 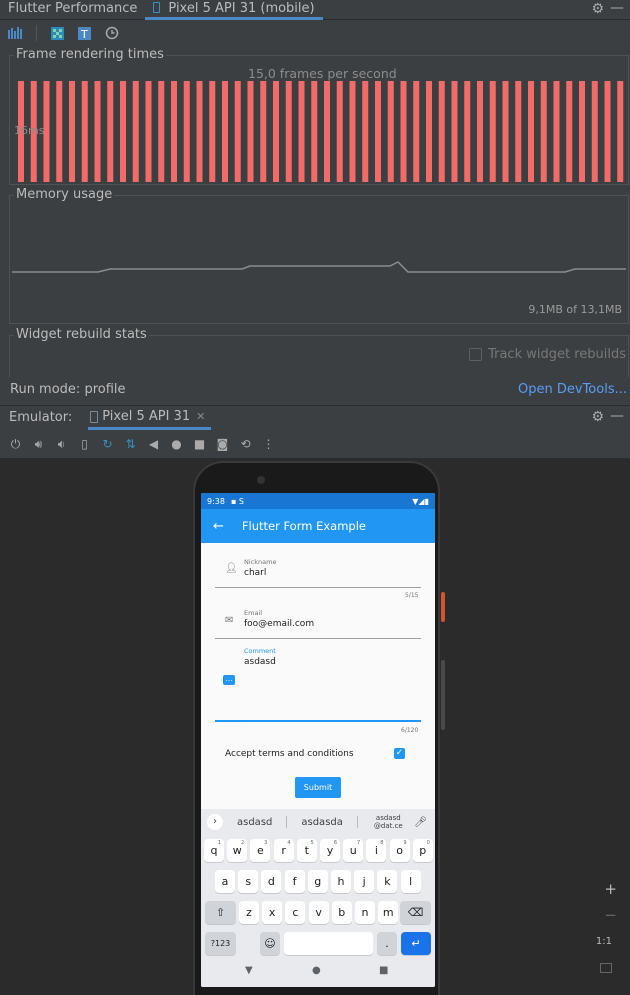 I want to click on key-c: c, so click(x=295, y=912).